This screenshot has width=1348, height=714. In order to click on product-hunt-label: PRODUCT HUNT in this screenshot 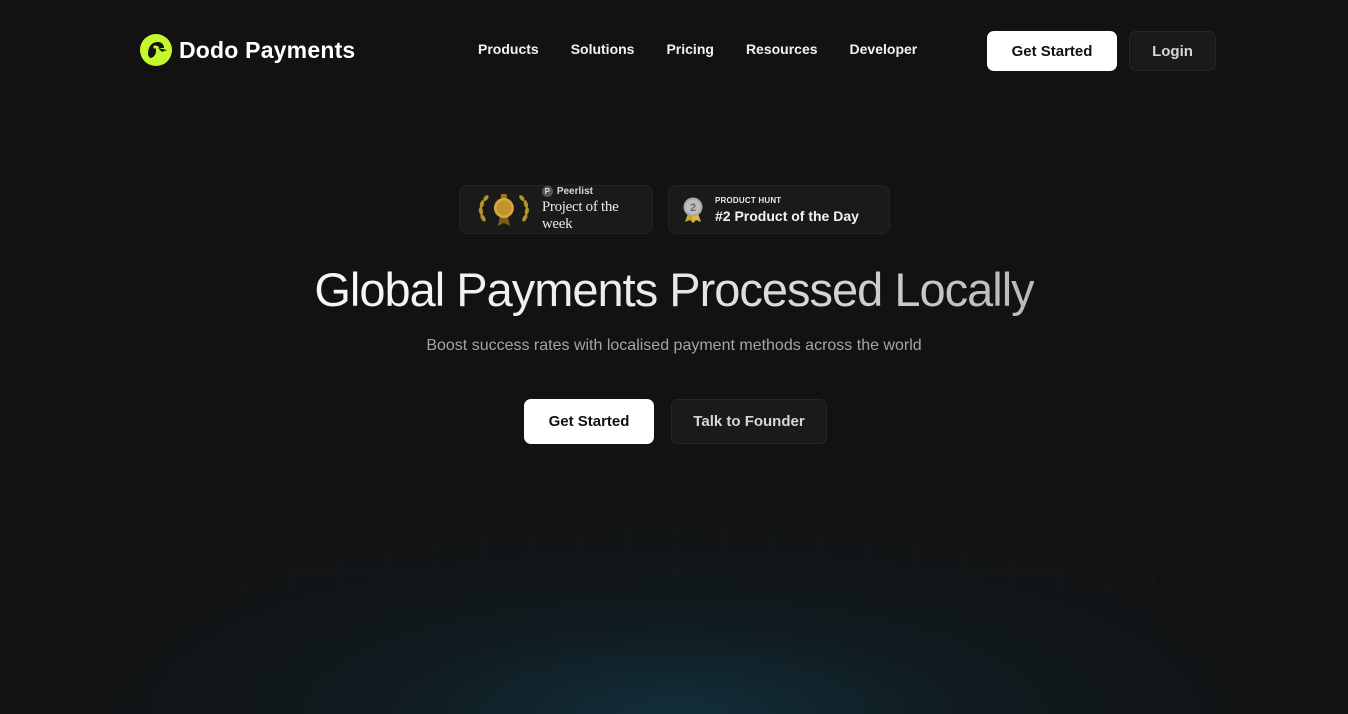, I will do `click(748, 200)`.